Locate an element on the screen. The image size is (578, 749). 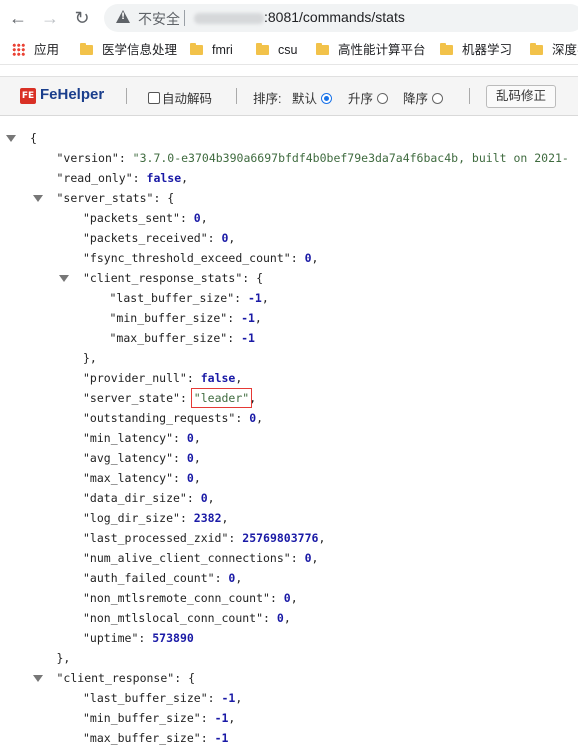
bookmark-hpc: 高性能计算平台 is located at coordinates (371, 50).